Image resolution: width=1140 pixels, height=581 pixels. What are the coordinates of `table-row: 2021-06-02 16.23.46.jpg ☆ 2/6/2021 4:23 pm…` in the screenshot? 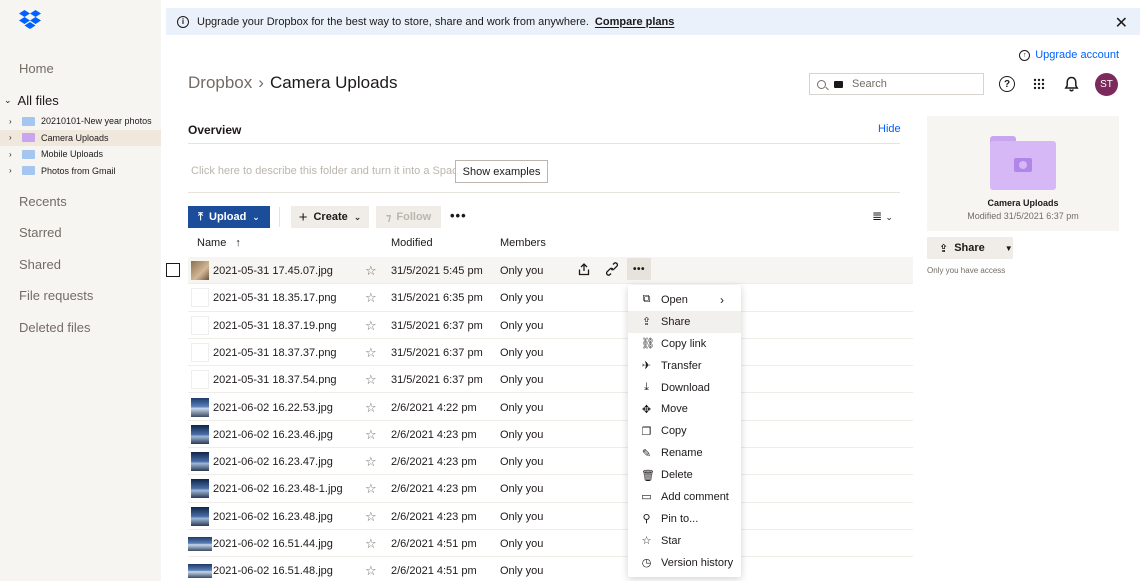 It's located at (550, 435).